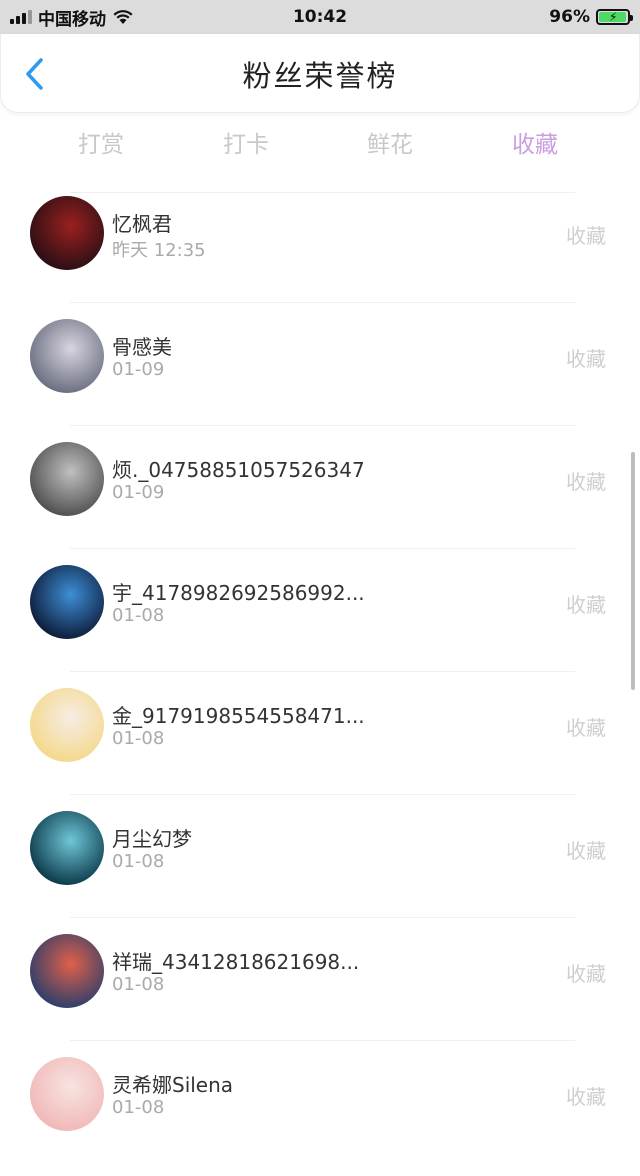  Describe the element at coordinates (569, 17) in the screenshot. I see `battery-percent: 96%` at that location.